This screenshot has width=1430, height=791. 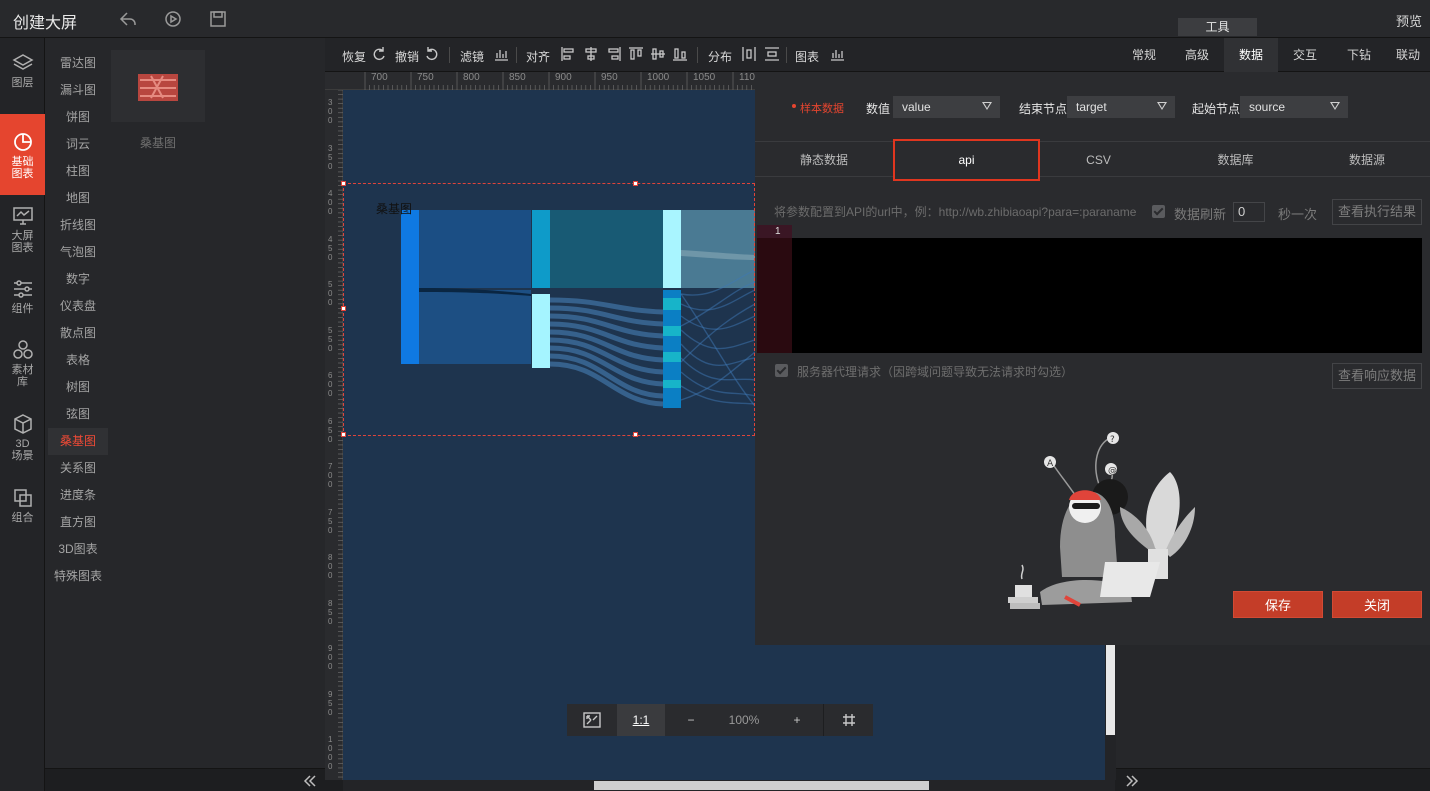 I want to click on distribute-v-icon, so click(x=772, y=54).